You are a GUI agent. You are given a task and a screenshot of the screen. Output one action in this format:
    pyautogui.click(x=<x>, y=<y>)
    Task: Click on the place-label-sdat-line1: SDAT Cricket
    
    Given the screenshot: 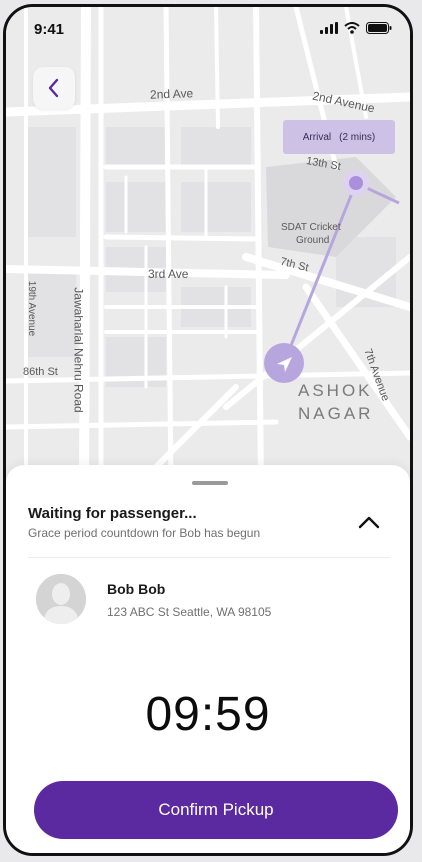 What is the action you would take?
    pyautogui.click(x=311, y=227)
    